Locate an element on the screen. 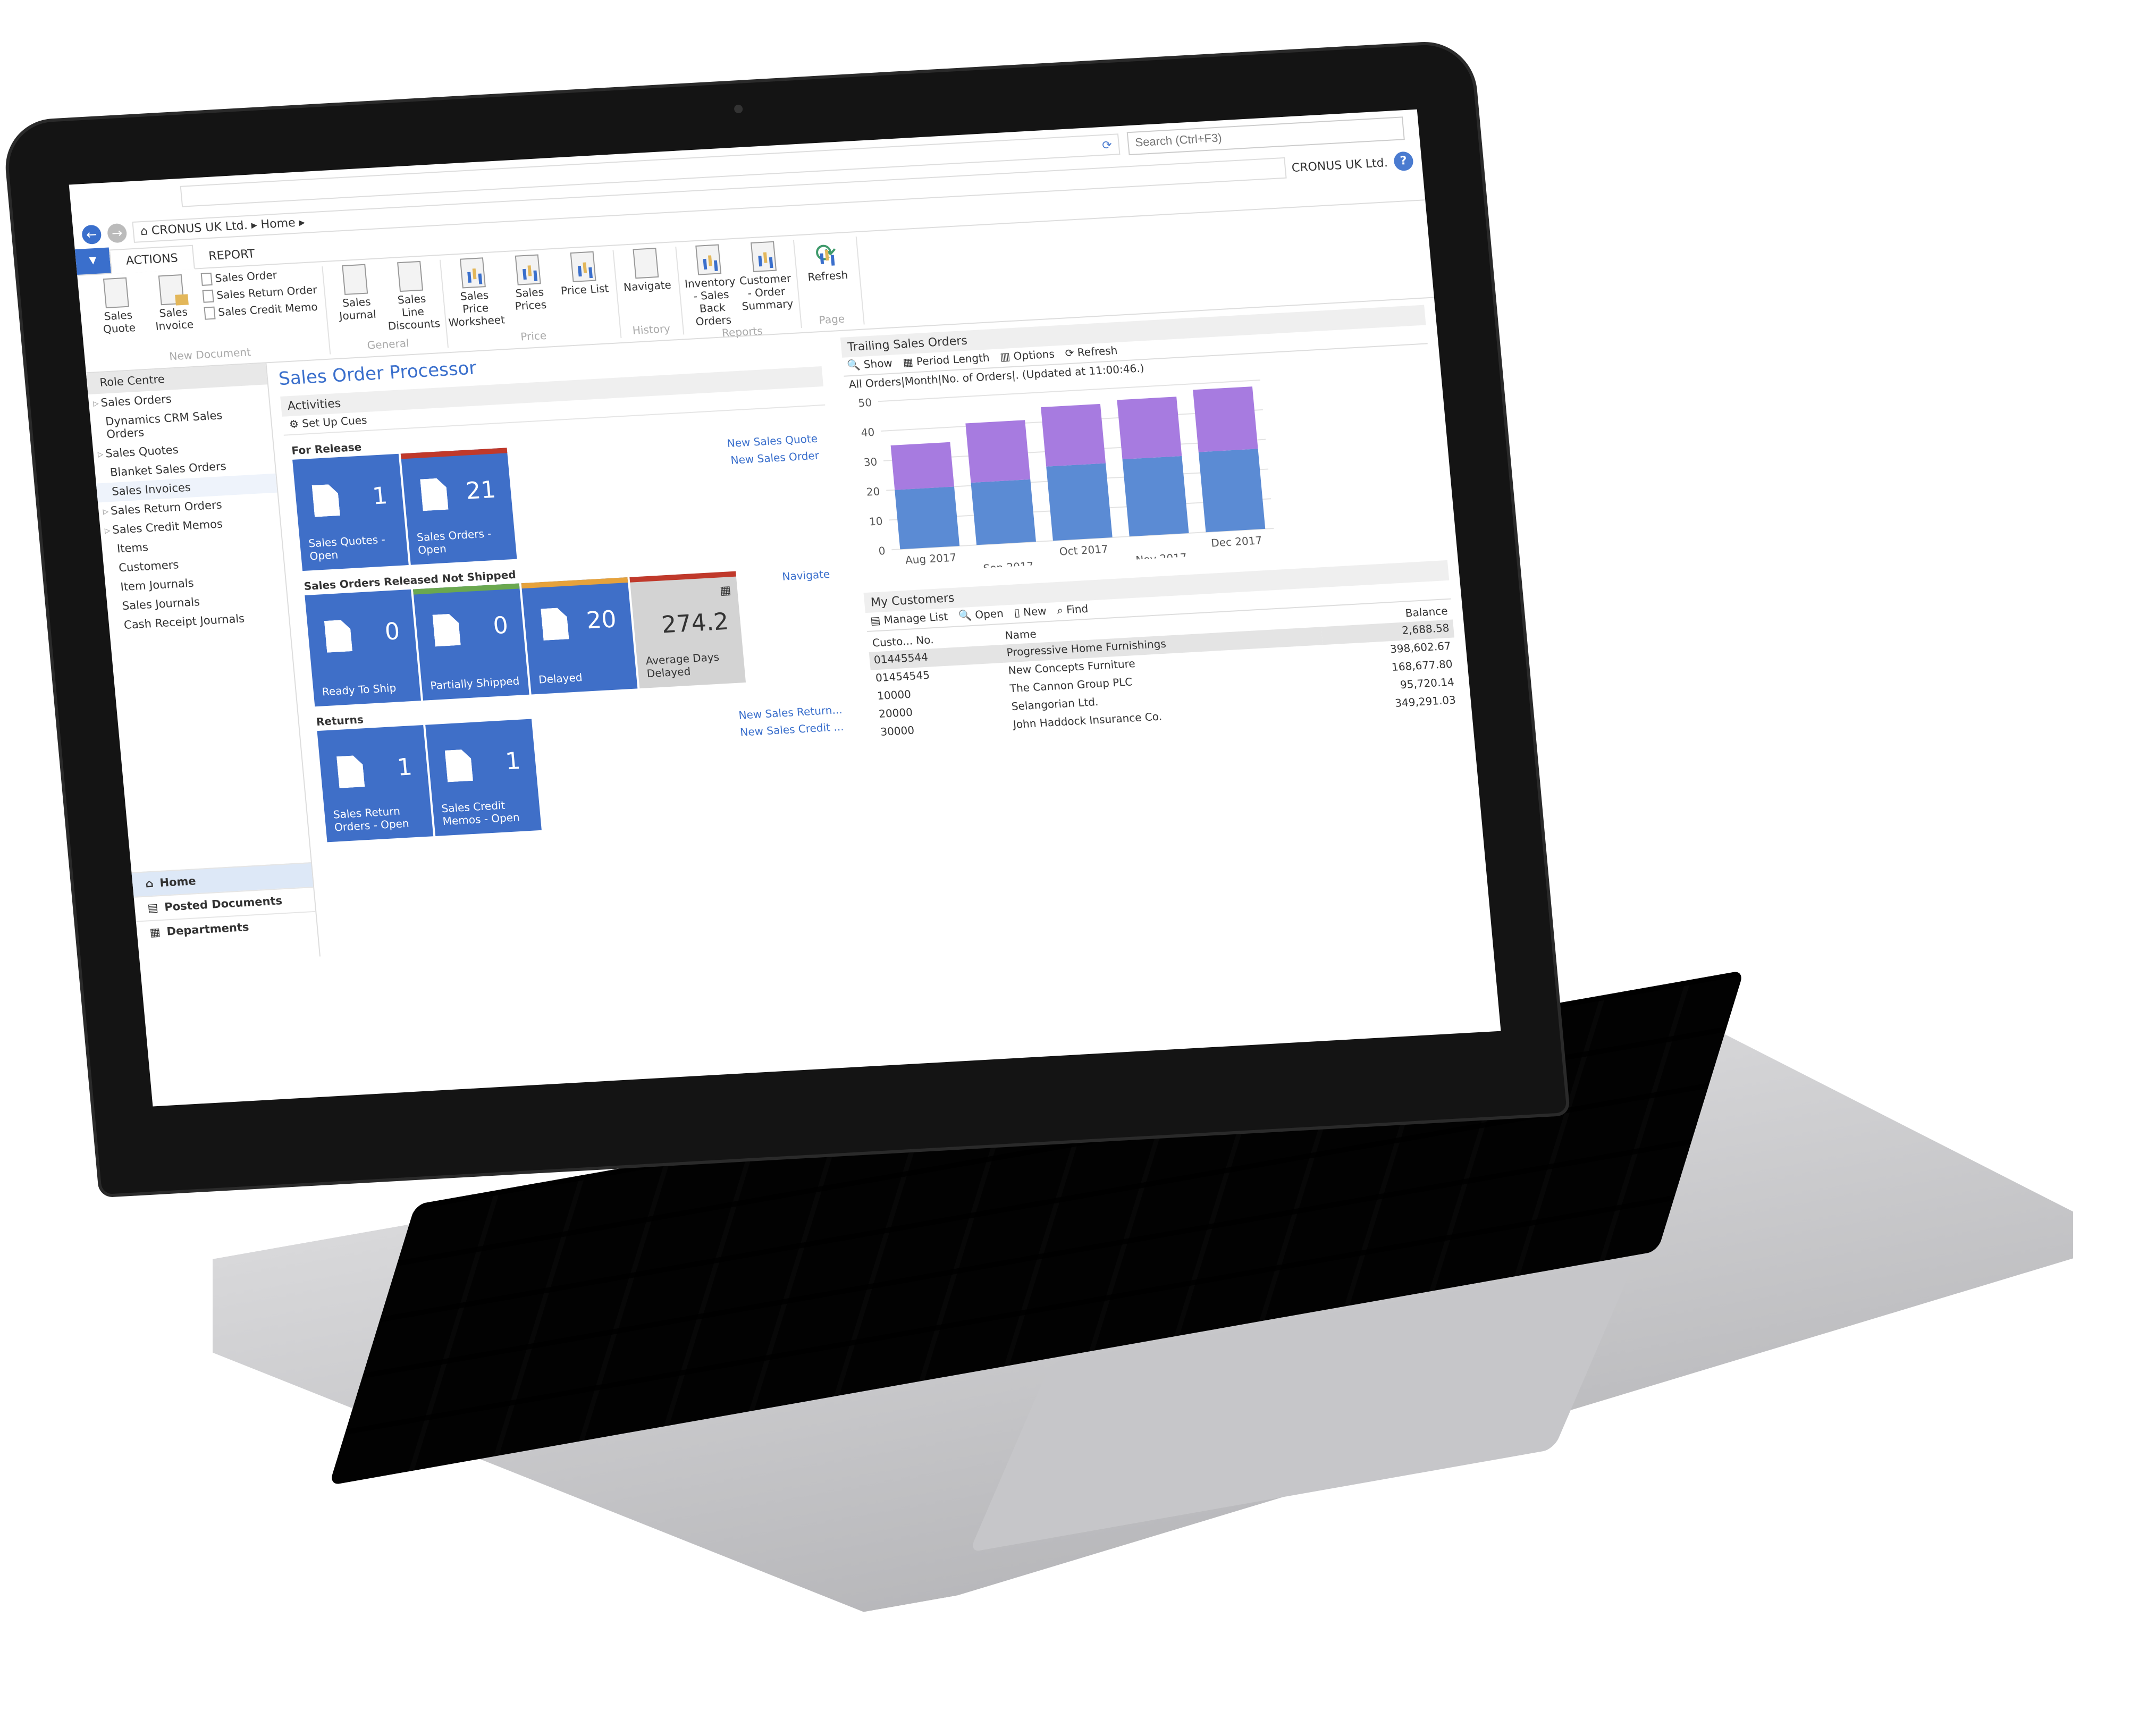  tab-actions: ACTIONS is located at coordinates (152, 259).